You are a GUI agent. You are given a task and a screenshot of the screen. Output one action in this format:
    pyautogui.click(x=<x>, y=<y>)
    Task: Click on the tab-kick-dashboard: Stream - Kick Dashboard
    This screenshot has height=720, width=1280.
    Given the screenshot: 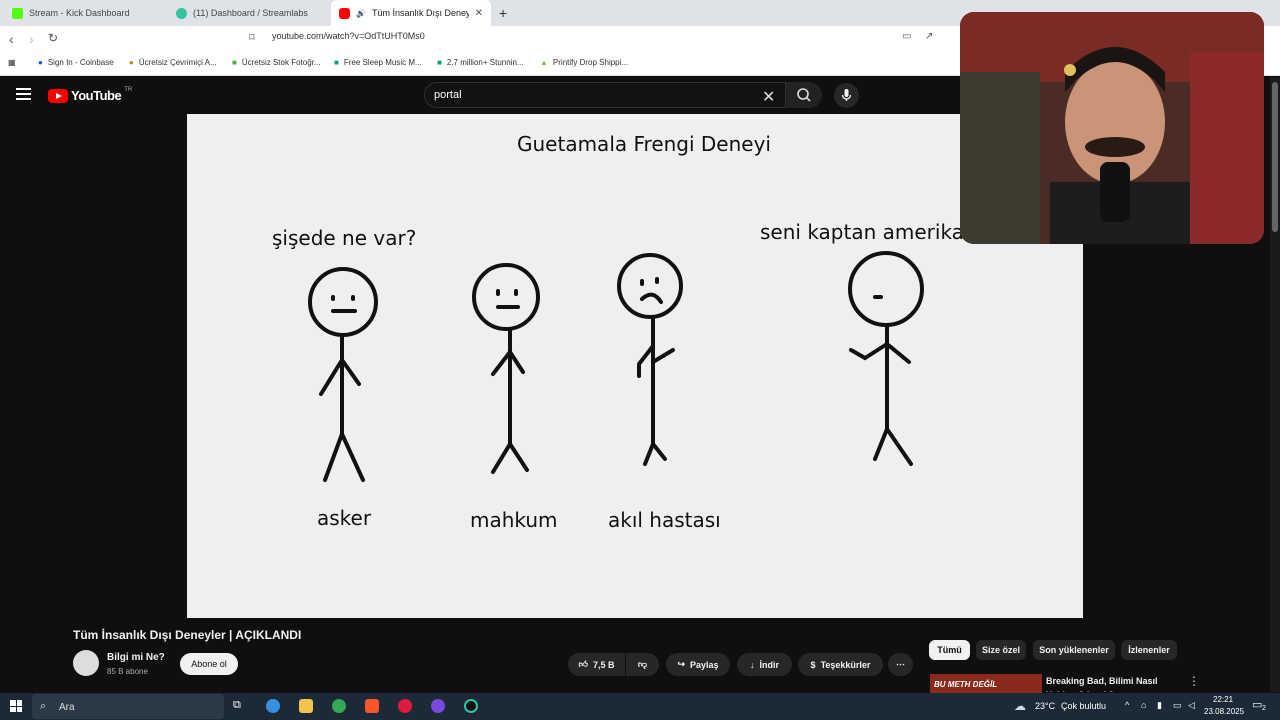 What is the action you would take?
    pyautogui.click(x=87, y=13)
    